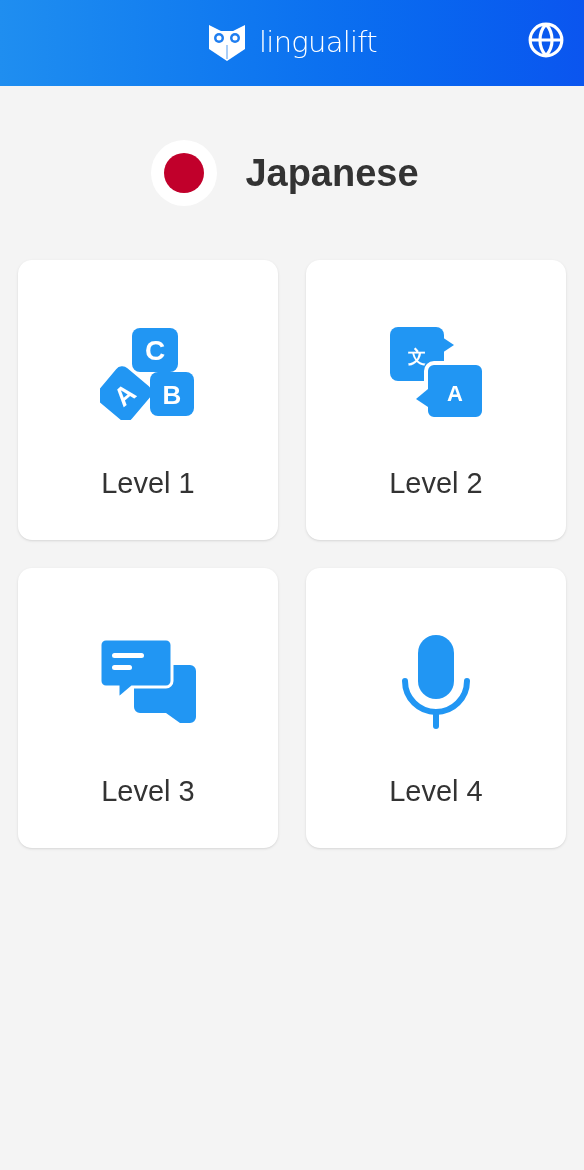  I want to click on level-card: 文 A Level 2, so click(436, 400).